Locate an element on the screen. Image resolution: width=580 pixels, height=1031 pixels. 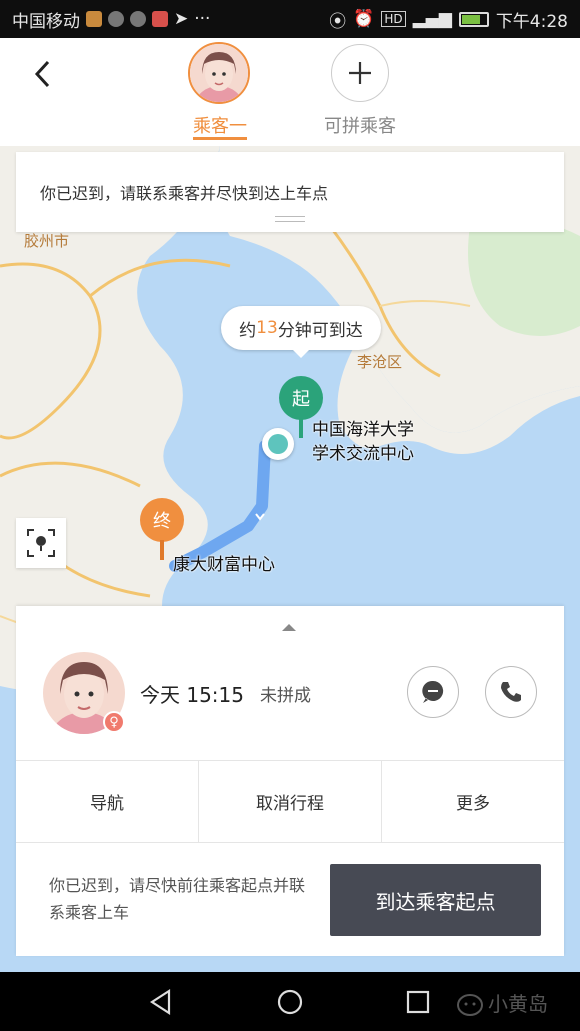
home-nav-button is located at coordinates (290, 1002).